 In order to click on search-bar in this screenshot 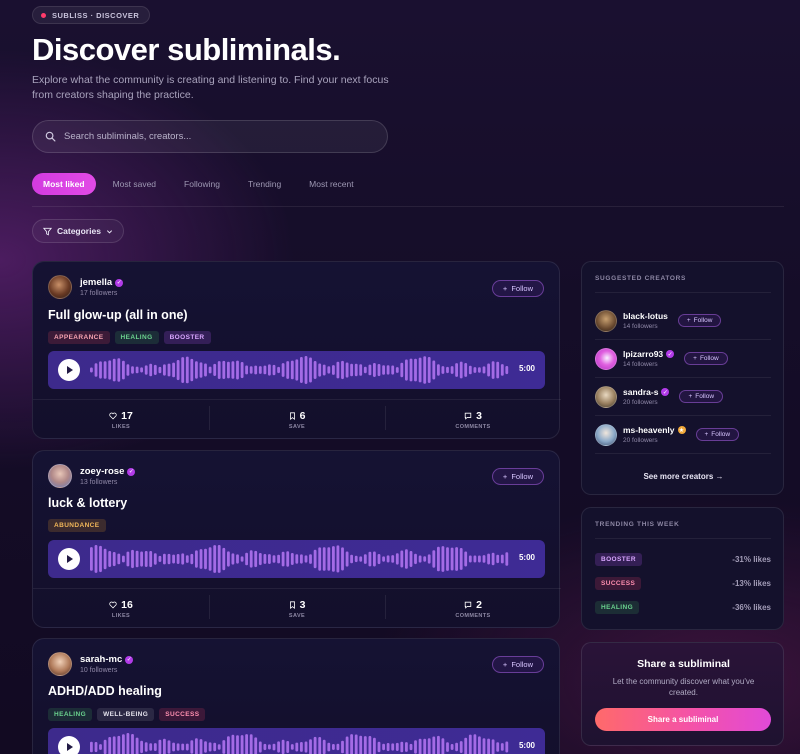, I will do `click(210, 136)`.